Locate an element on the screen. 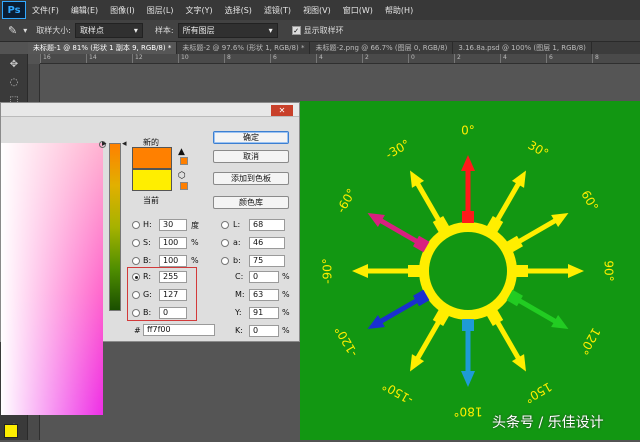 The width and height of the screenshot is (640, 442). angle-label: 180° is located at coordinates (468, 412).